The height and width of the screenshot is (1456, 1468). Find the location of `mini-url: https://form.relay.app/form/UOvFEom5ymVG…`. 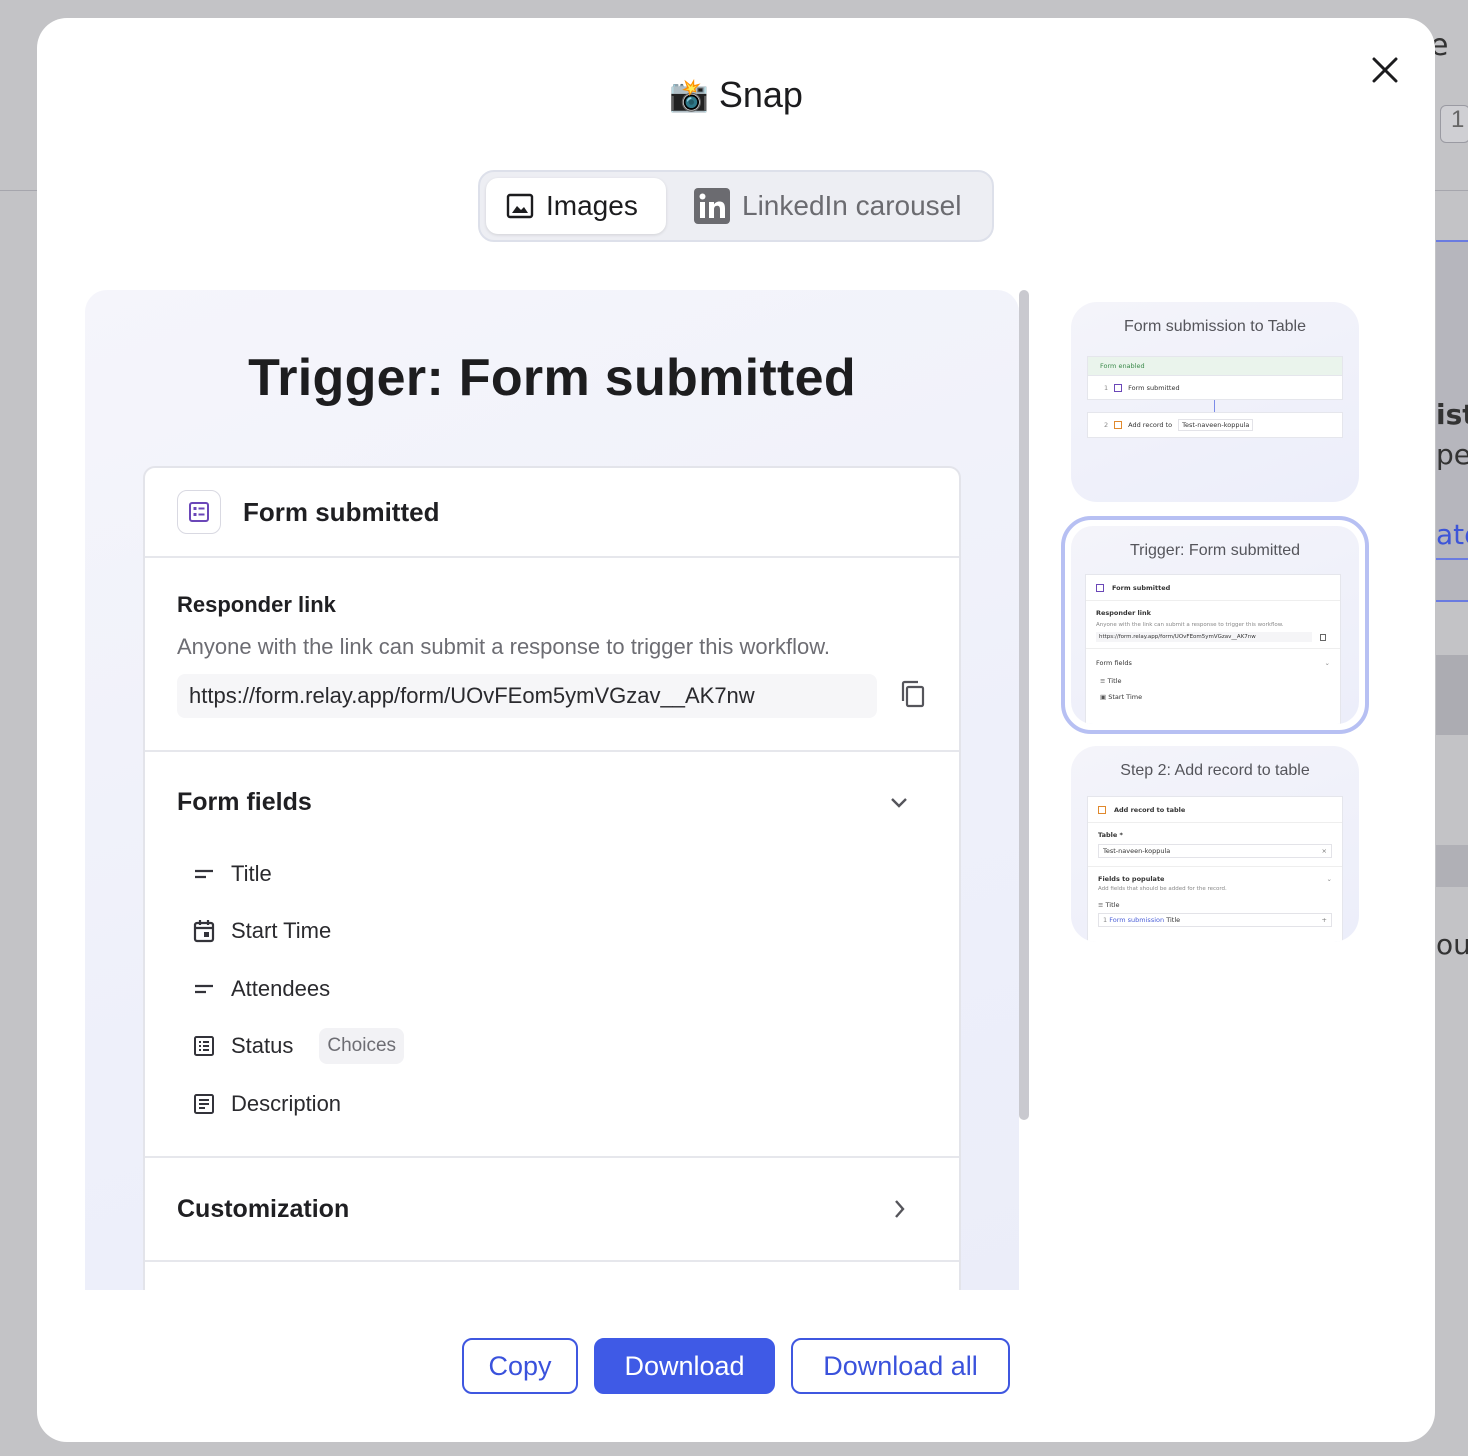

mini-url: https://form.relay.app/form/UOvFEom5ymVG… is located at coordinates (1204, 637).